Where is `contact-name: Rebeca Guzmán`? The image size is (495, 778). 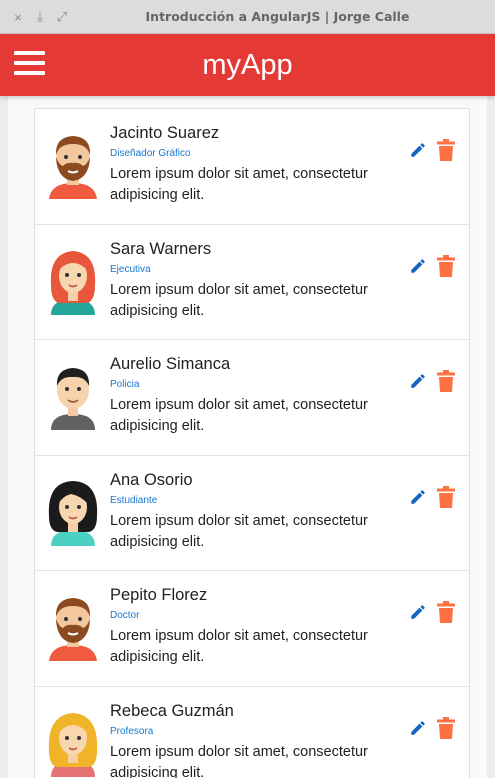
contact-name: Rebeca Guzmán is located at coordinates (172, 710).